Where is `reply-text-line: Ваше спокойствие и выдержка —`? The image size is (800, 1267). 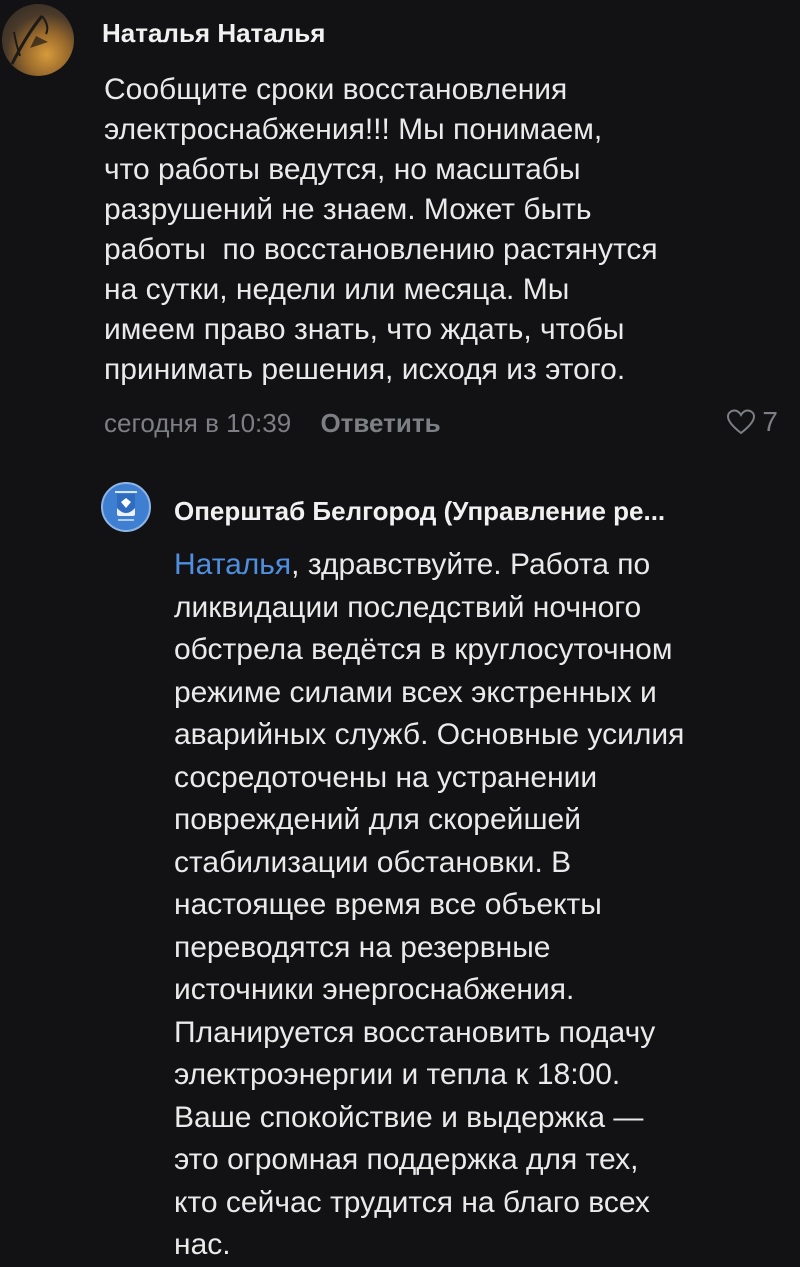
reply-text-line: Ваше спокойствие и выдержка — is located at coordinates (409, 1117).